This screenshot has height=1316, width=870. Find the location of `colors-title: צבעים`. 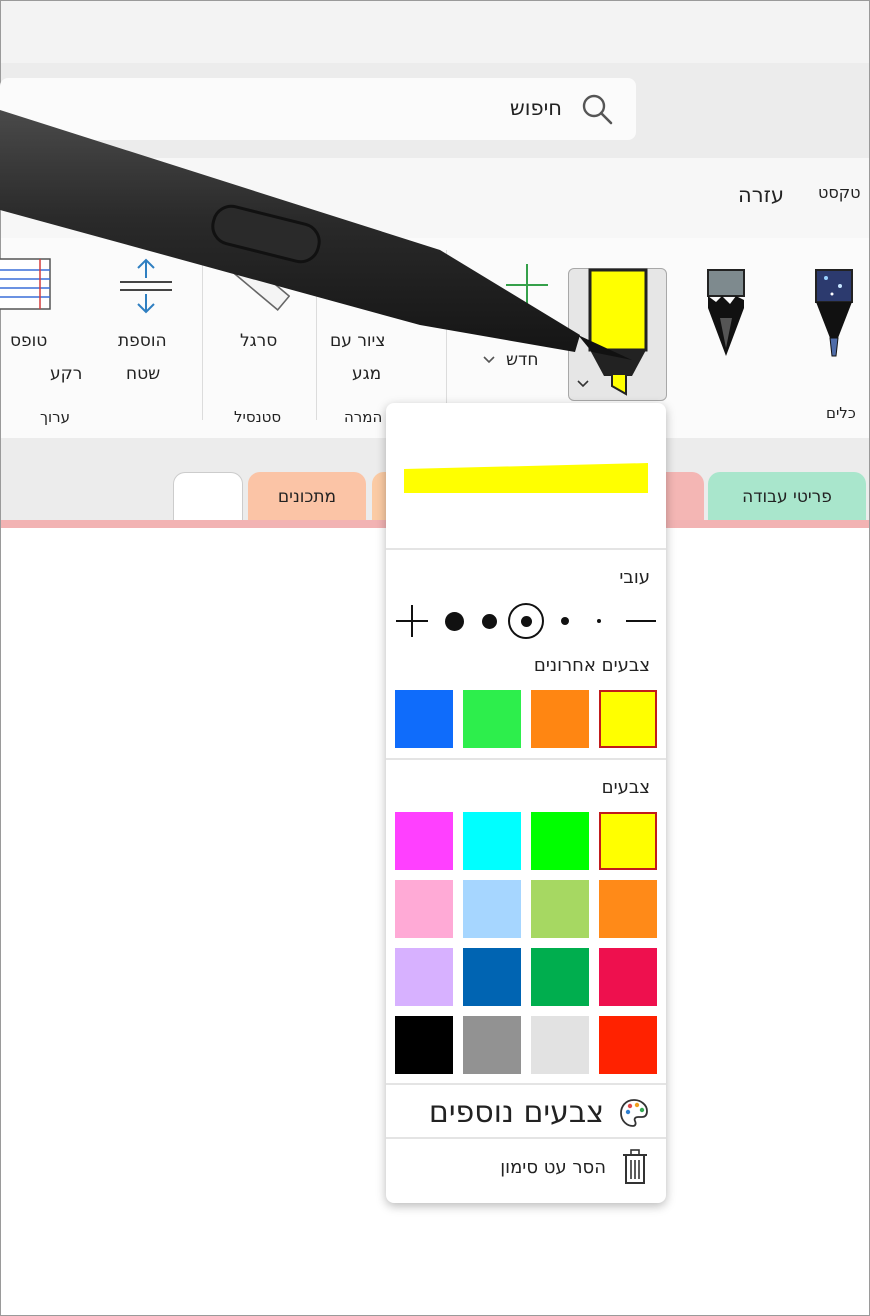

colors-title: צבעים is located at coordinates (625, 787).